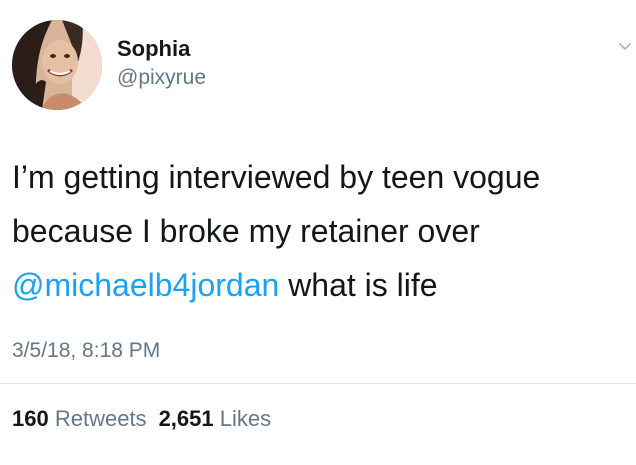 Image resolution: width=636 pixels, height=465 pixels. I want to click on retweets-label: Retweets, so click(100, 418).